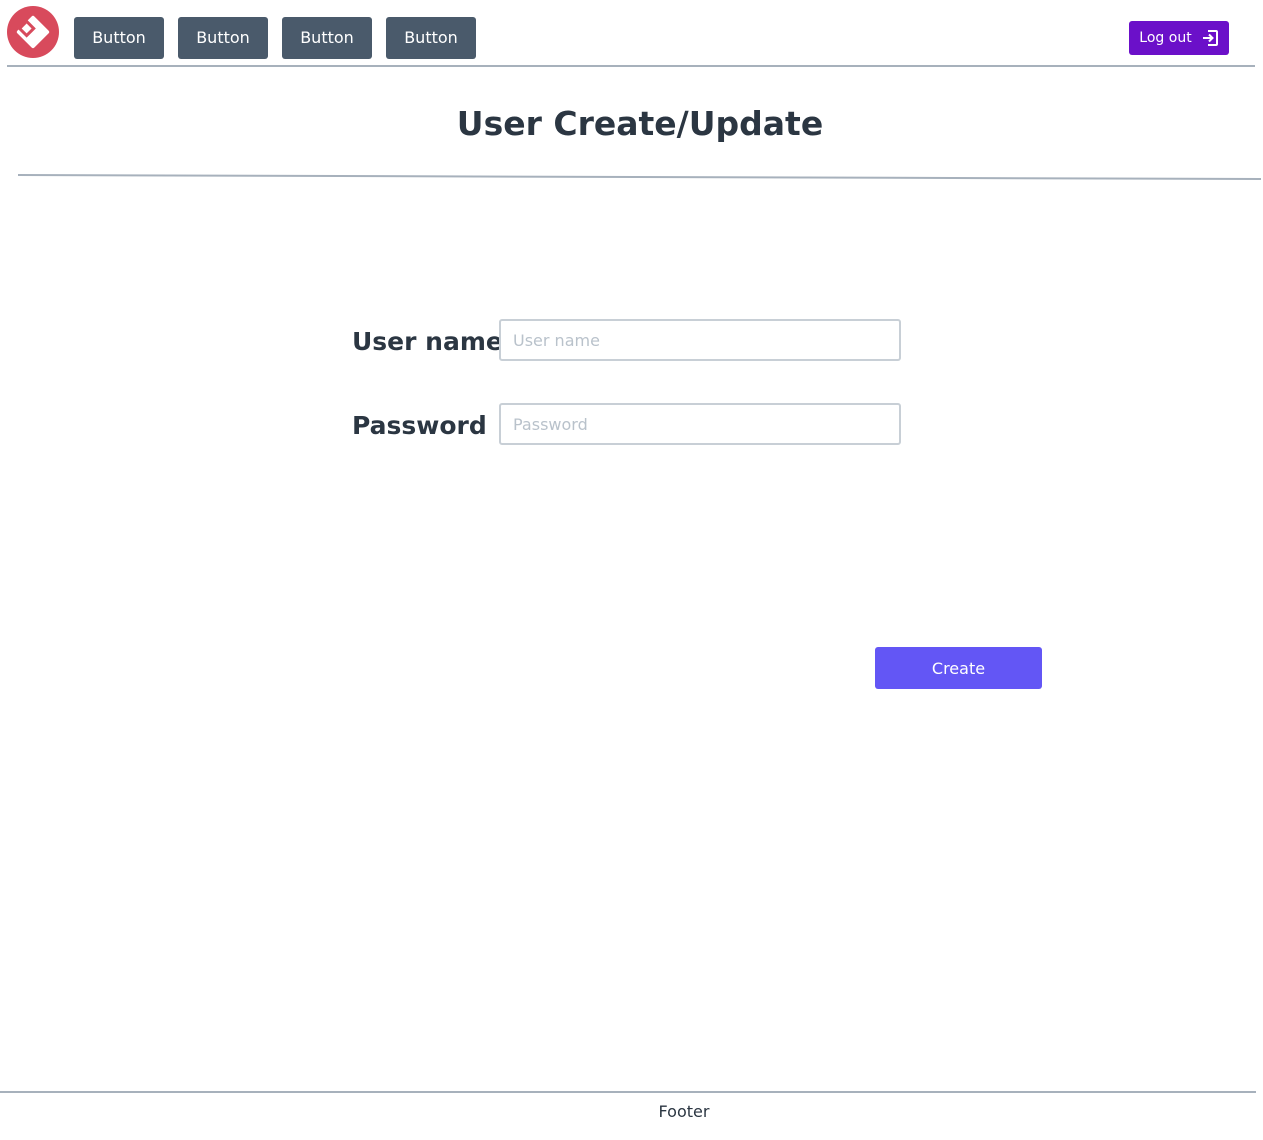  I want to click on nav-button-4: Button, so click(431, 38).